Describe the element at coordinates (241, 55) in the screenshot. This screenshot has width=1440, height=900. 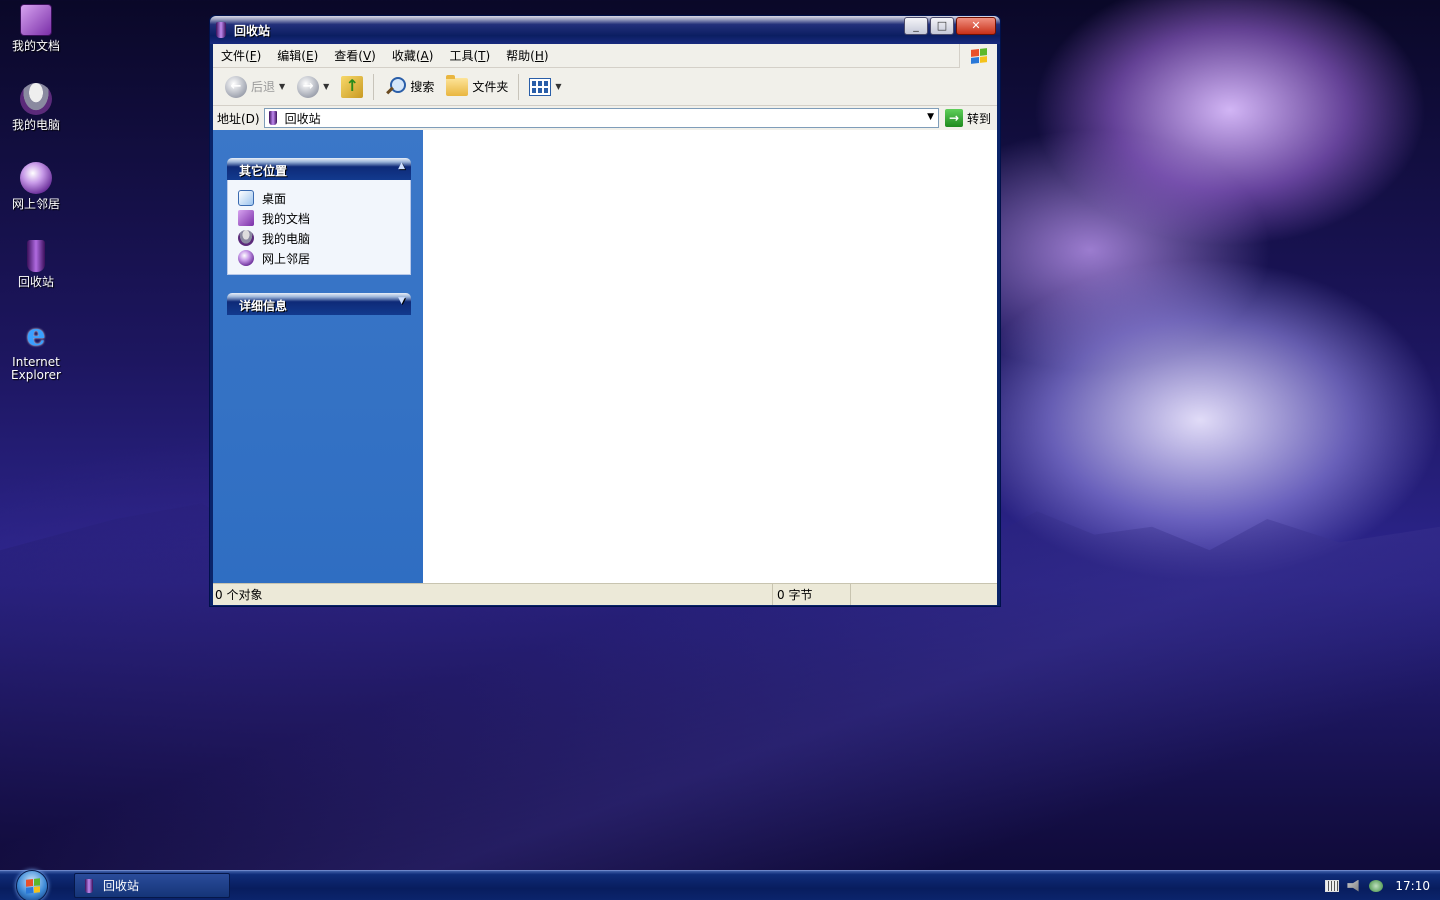
I see `menu-file: 文件(F)` at that location.